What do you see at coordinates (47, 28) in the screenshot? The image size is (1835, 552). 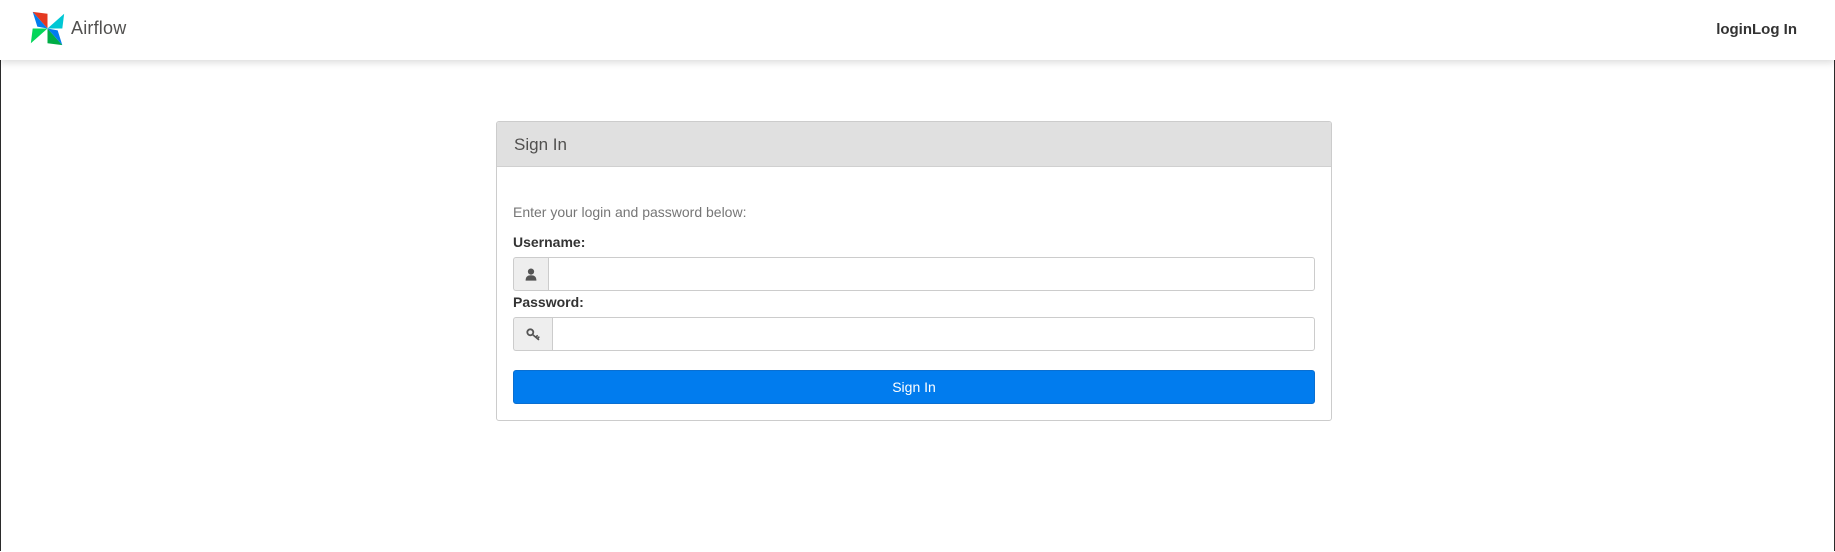 I see `airflow-pinwheel-icon` at bounding box center [47, 28].